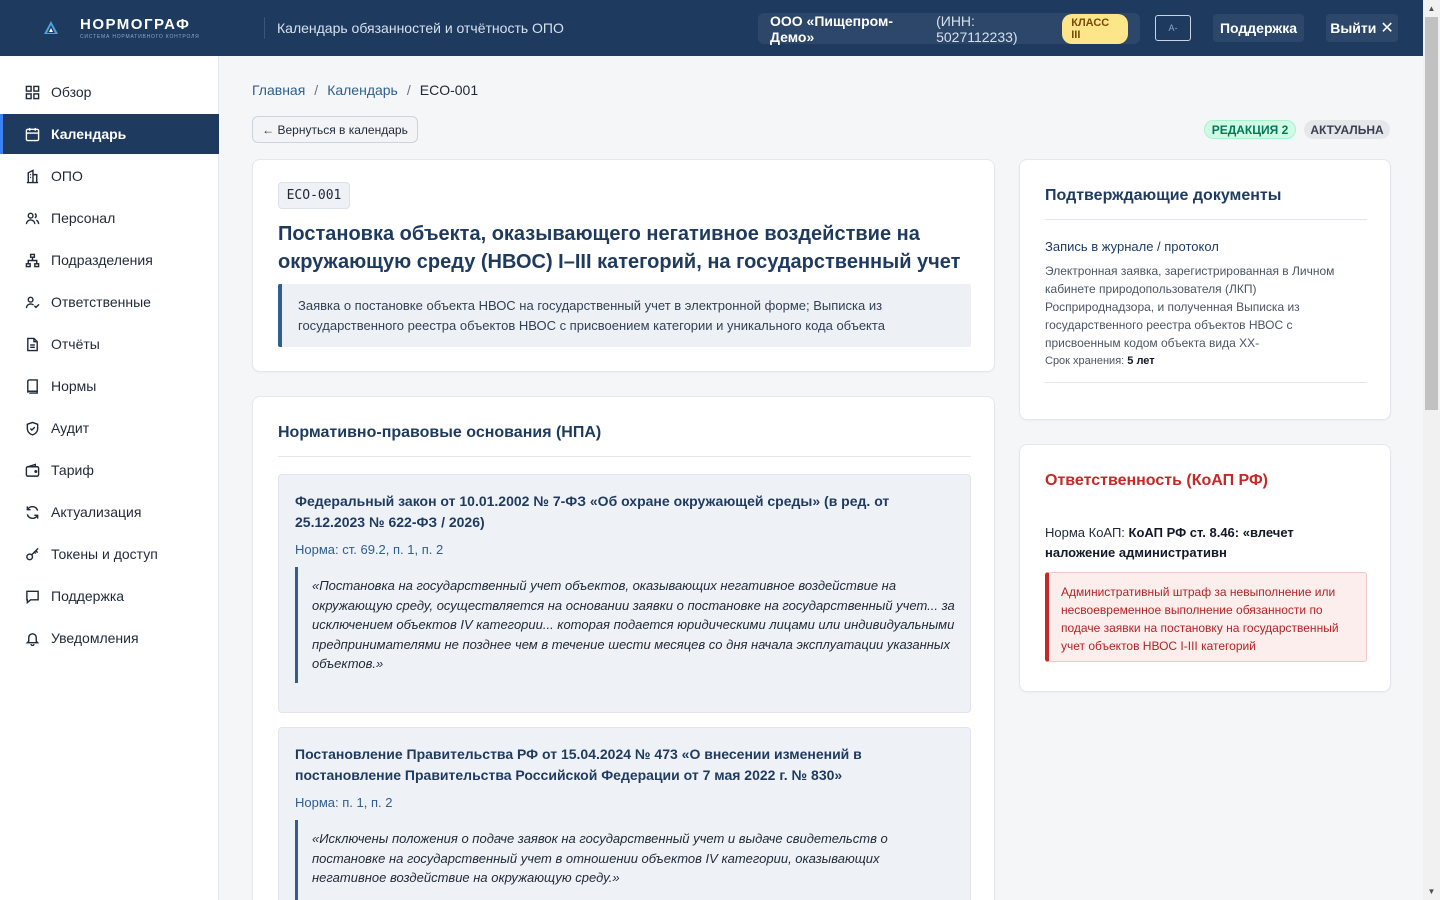 This screenshot has height=900, width=1440. Describe the element at coordinates (70, 428) in the screenshot. I see `sidebar-item-label: Аудит` at that location.